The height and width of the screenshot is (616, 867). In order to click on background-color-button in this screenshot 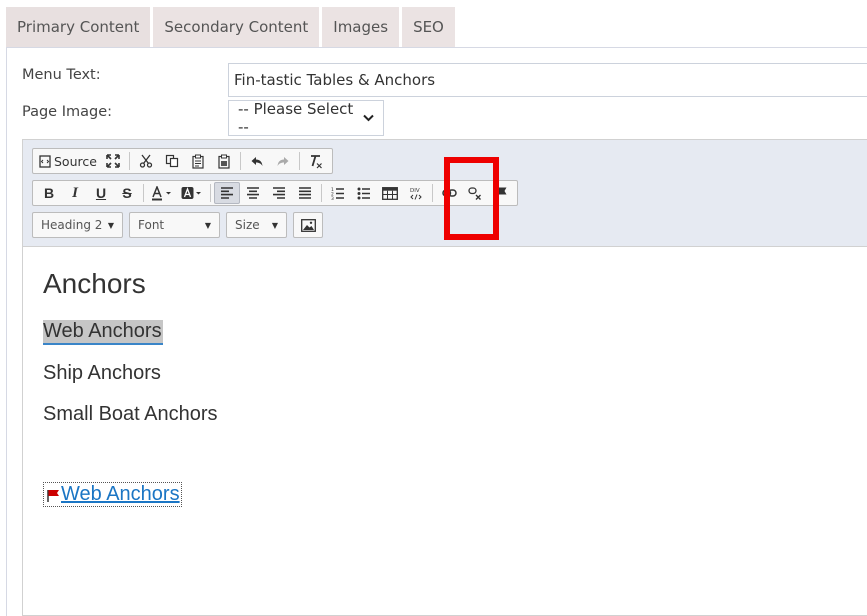, I will do `click(192, 193)`.